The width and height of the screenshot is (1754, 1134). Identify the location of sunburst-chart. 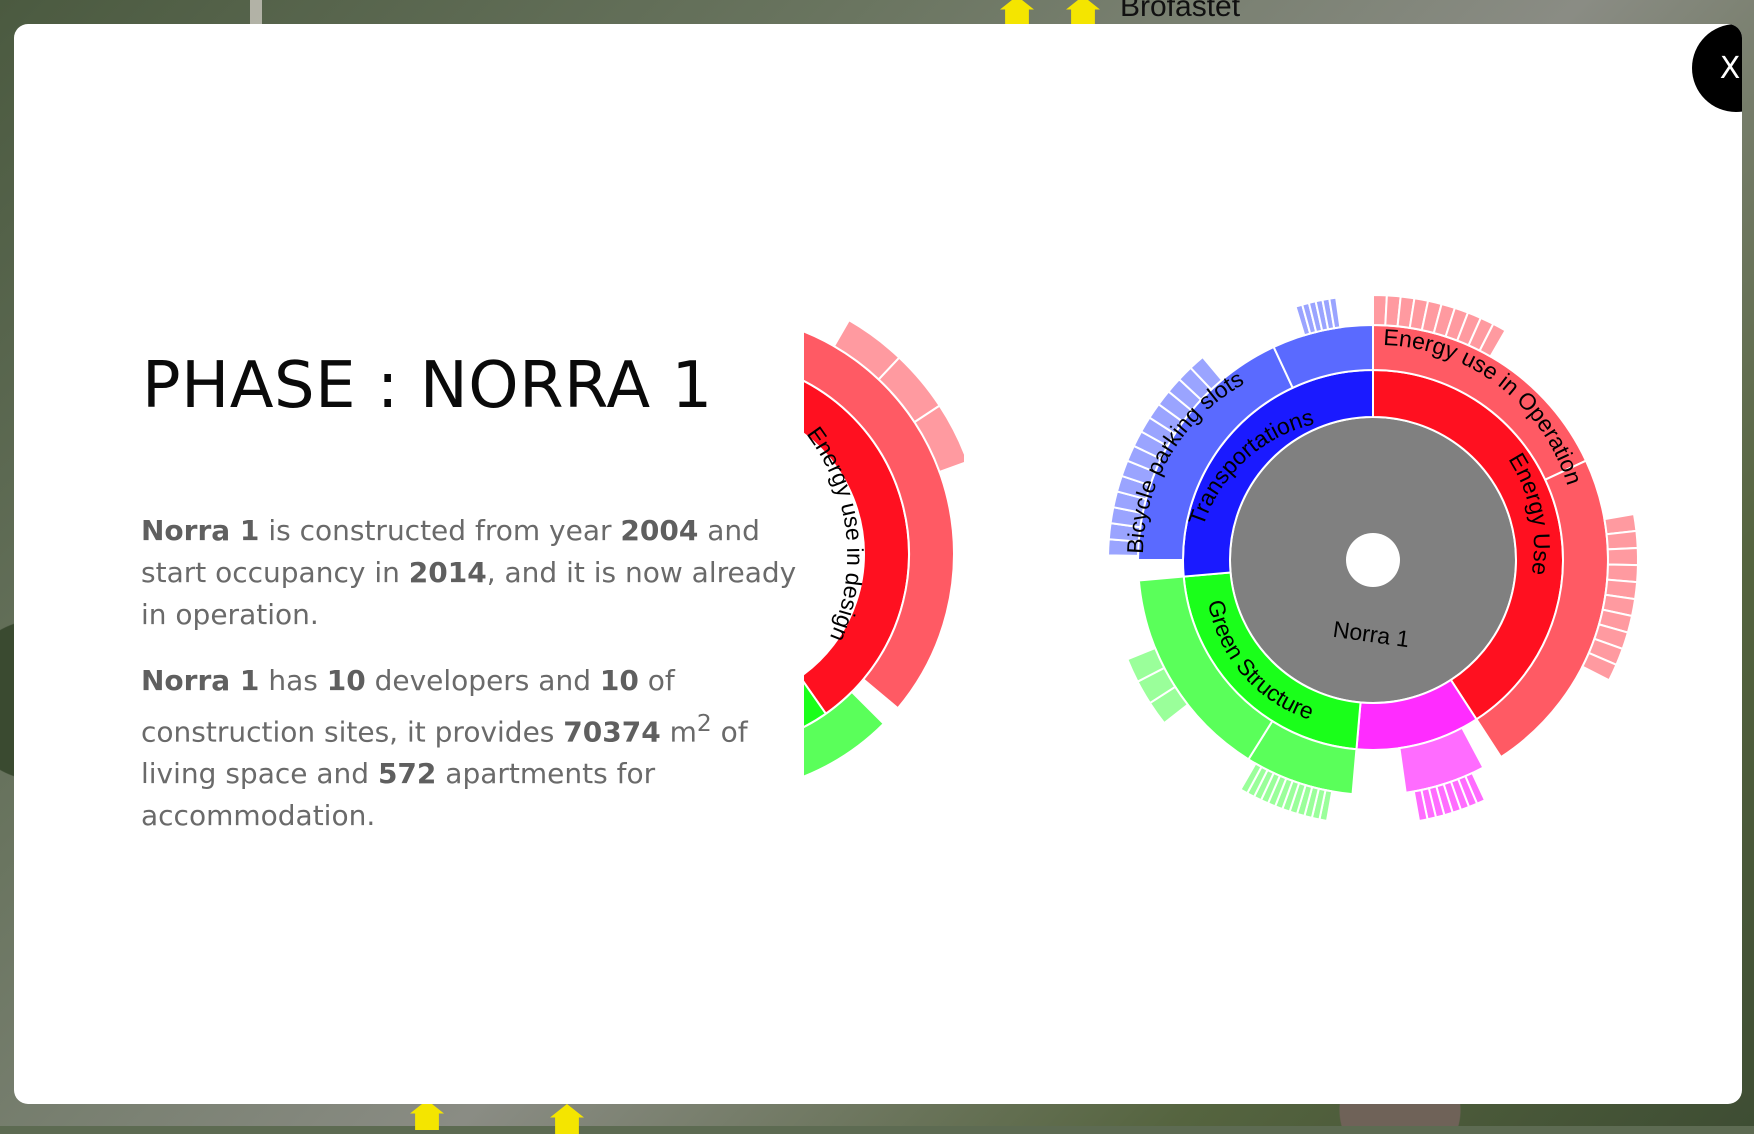
(1373, 558).